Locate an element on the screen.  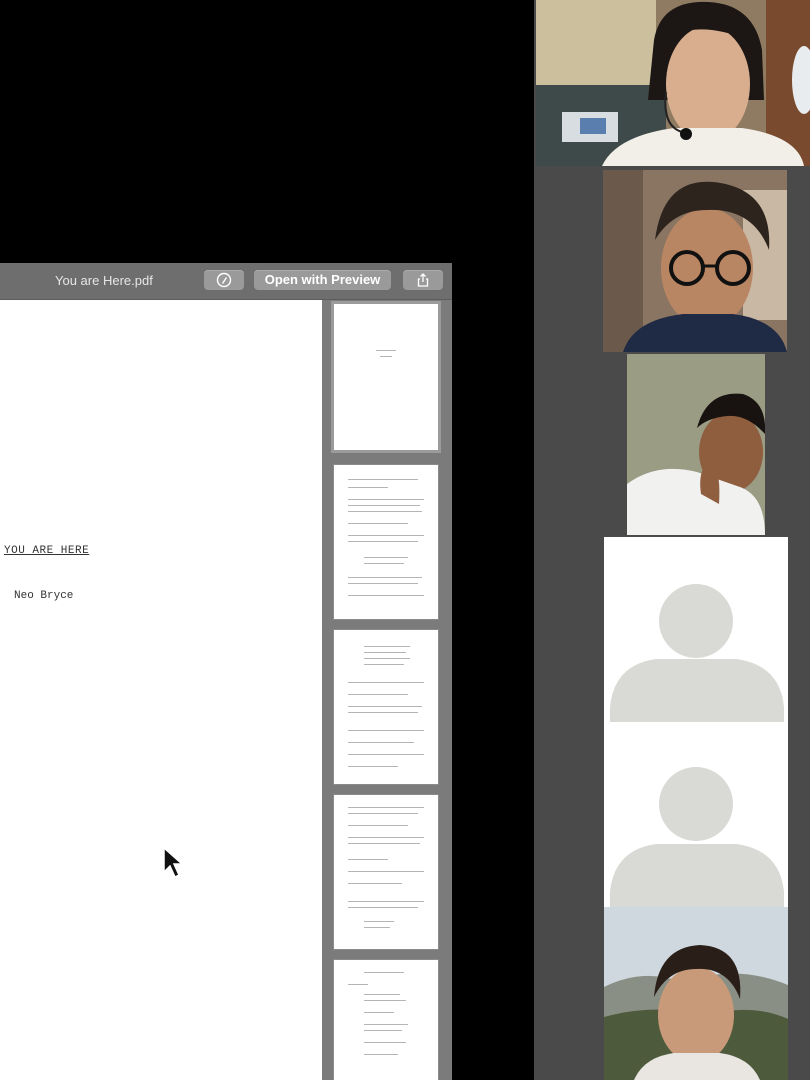
document-author: Neo Bryce is located at coordinates (44, 596).